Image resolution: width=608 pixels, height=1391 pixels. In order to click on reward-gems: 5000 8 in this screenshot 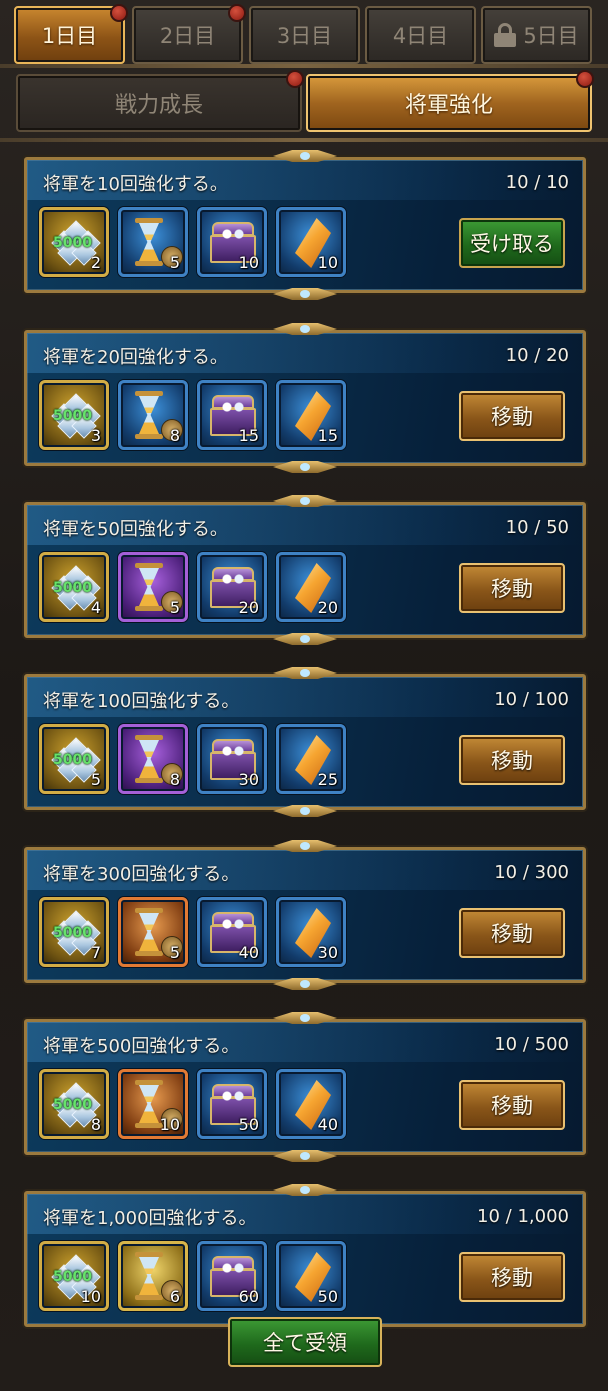, I will do `click(74, 1104)`.